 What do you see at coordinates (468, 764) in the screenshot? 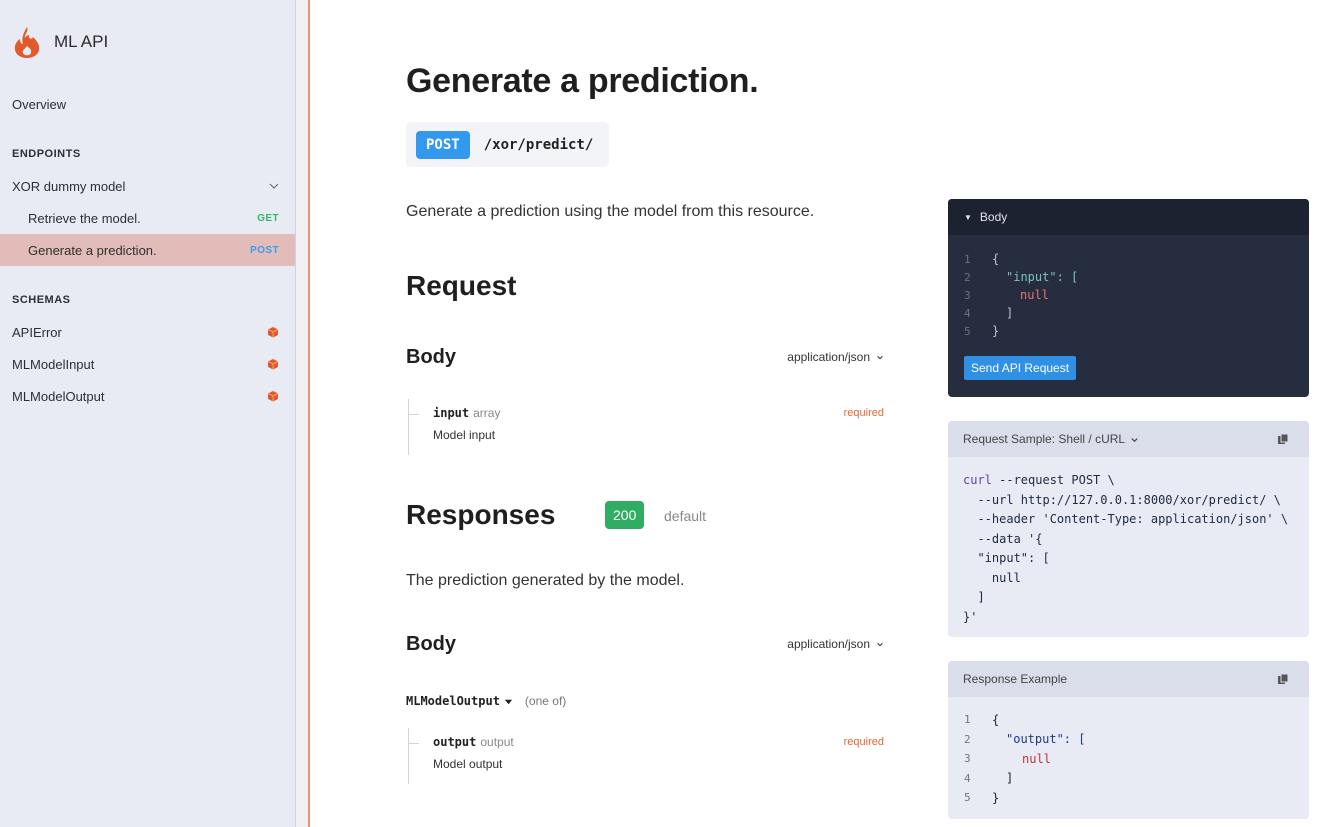
I see `property-description: Model output` at bounding box center [468, 764].